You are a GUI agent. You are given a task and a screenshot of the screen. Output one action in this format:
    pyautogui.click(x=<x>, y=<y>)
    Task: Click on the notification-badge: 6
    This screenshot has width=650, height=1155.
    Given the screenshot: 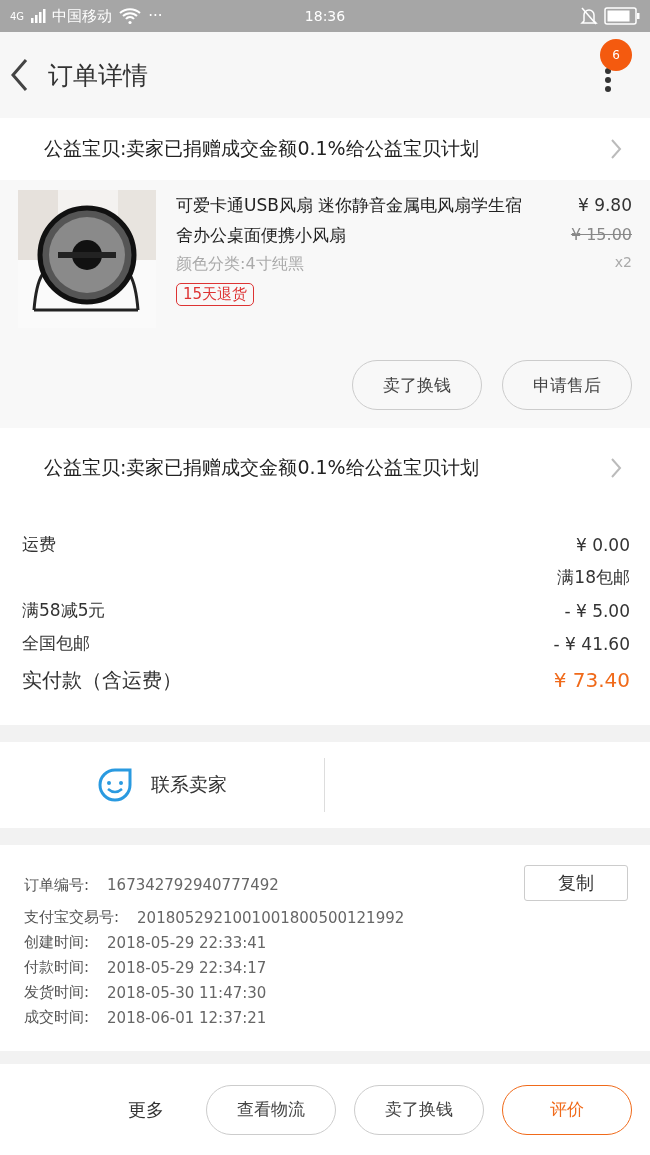 What is the action you would take?
    pyautogui.click(x=616, y=55)
    